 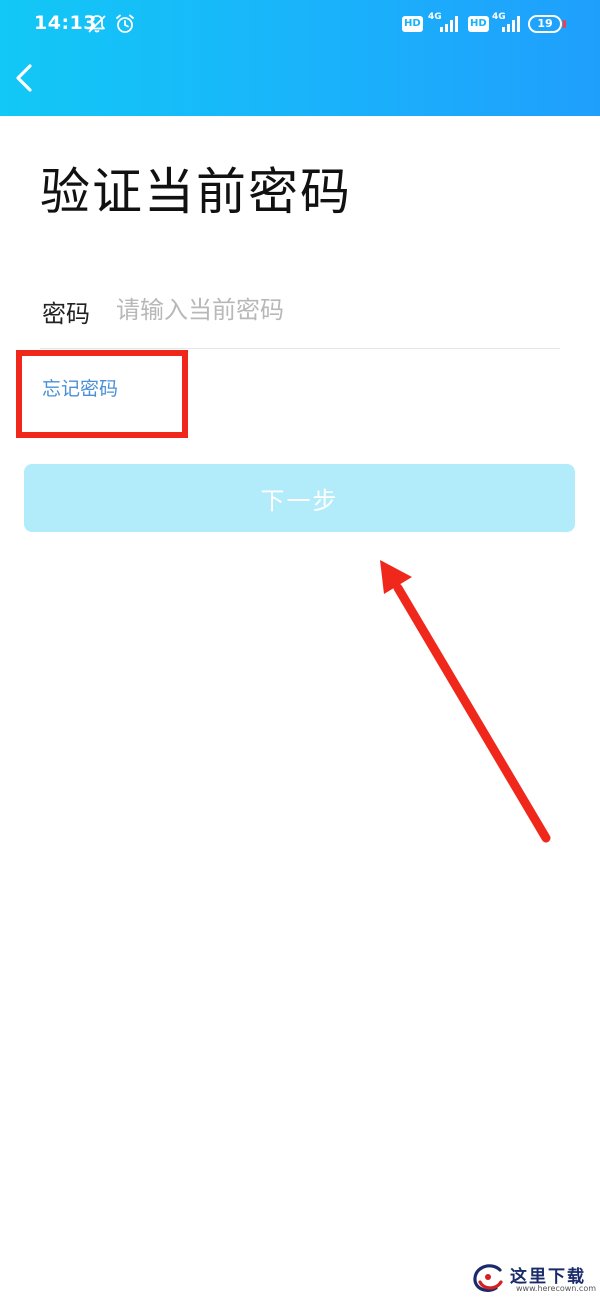 I want to click on watermark-logo-icon, so click(x=488, y=1278).